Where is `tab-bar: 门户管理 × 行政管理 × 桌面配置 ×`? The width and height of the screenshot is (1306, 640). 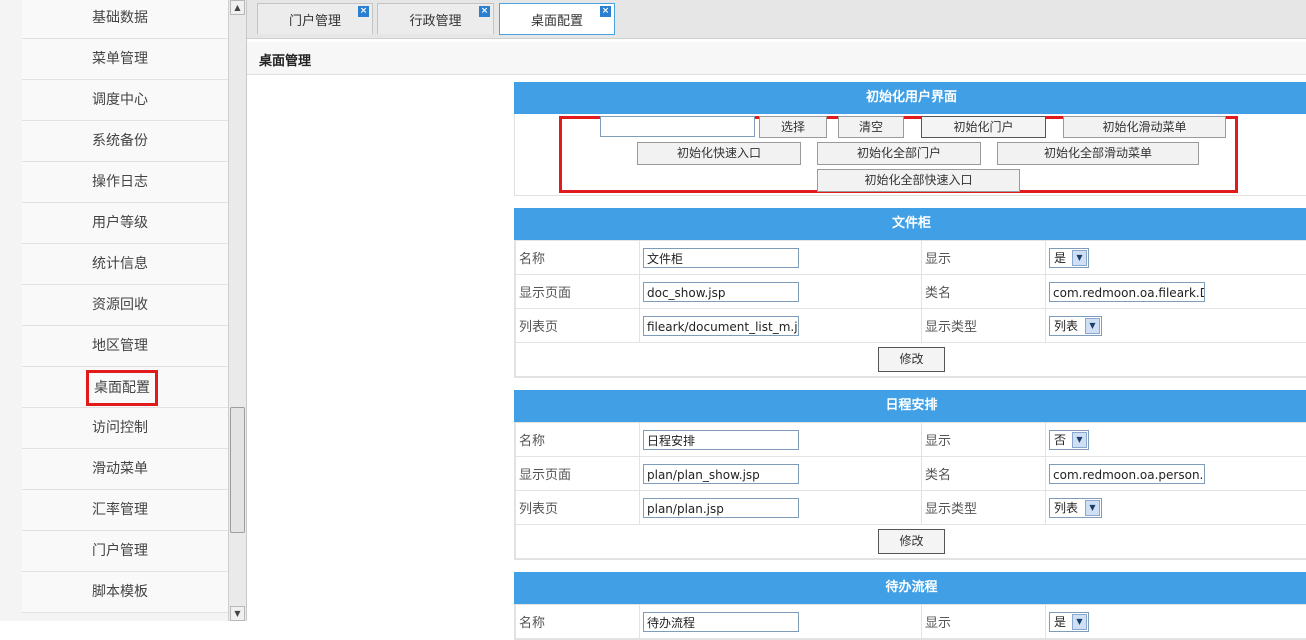 tab-bar: 门户管理 × 行政管理 × 桌面配置 × is located at coordinates (776, 19).